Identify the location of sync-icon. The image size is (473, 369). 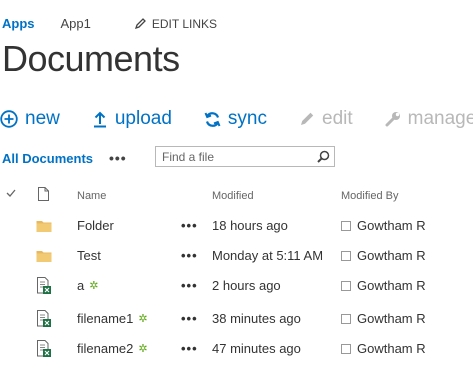
(212, 119).